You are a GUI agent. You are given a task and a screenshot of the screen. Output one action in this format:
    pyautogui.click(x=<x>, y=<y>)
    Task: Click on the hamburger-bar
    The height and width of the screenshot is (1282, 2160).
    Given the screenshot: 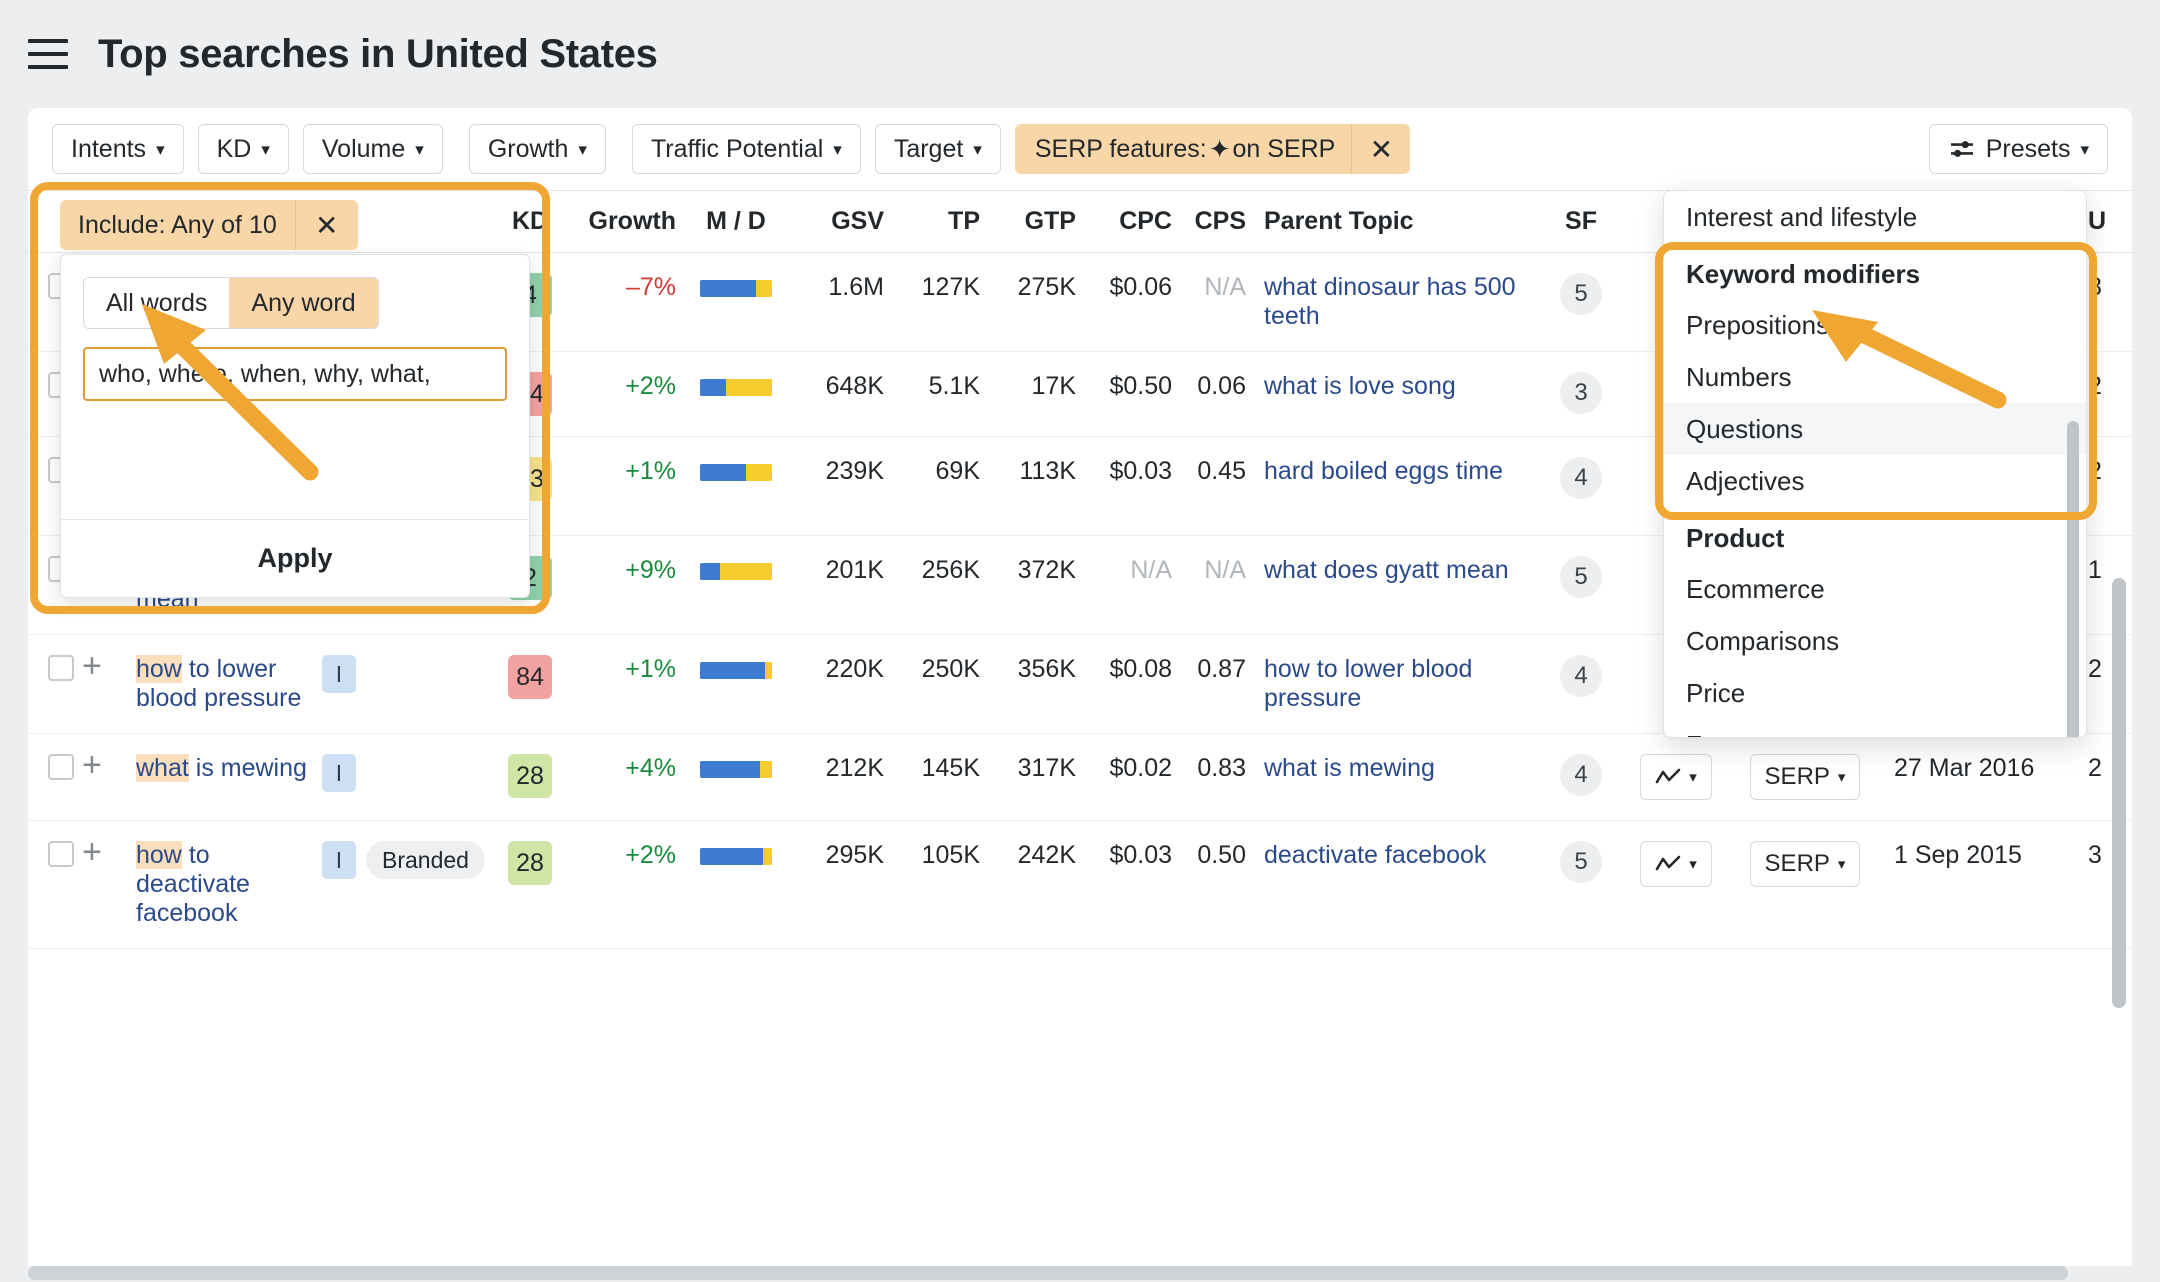 What is the action you would take?
    pyautogui.click(x=48, y=67)
    